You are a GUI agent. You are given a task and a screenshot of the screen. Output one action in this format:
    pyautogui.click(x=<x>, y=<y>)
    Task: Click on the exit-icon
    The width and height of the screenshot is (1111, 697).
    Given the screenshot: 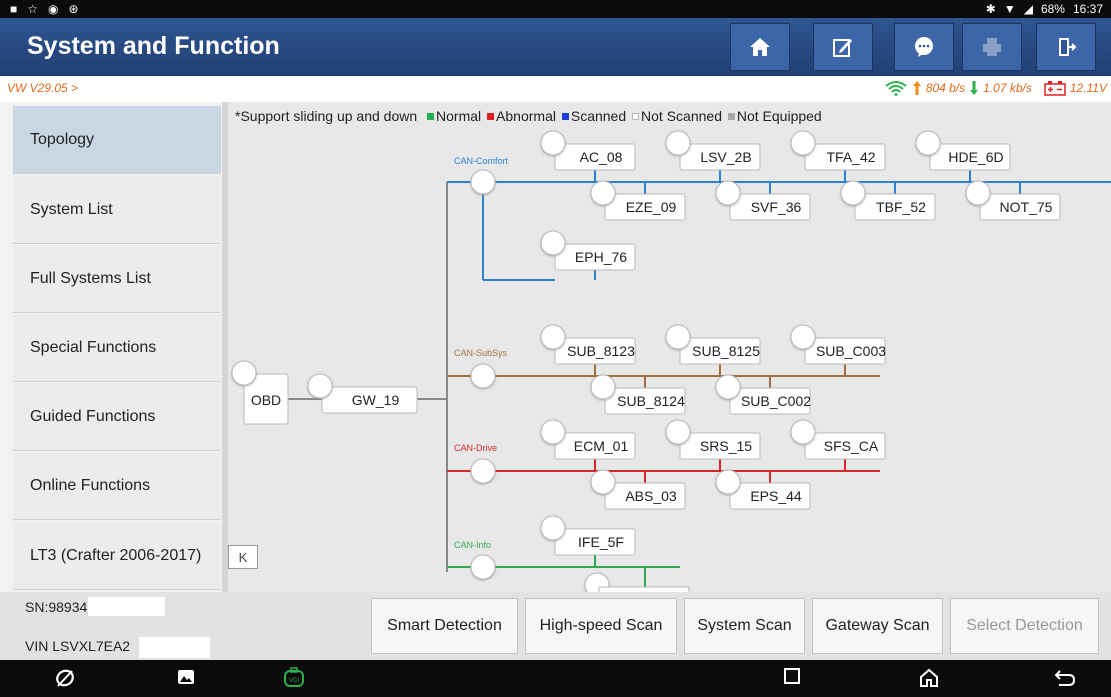 What is the action you would take?
    pyautogui.click(x=1068, y=47)
    